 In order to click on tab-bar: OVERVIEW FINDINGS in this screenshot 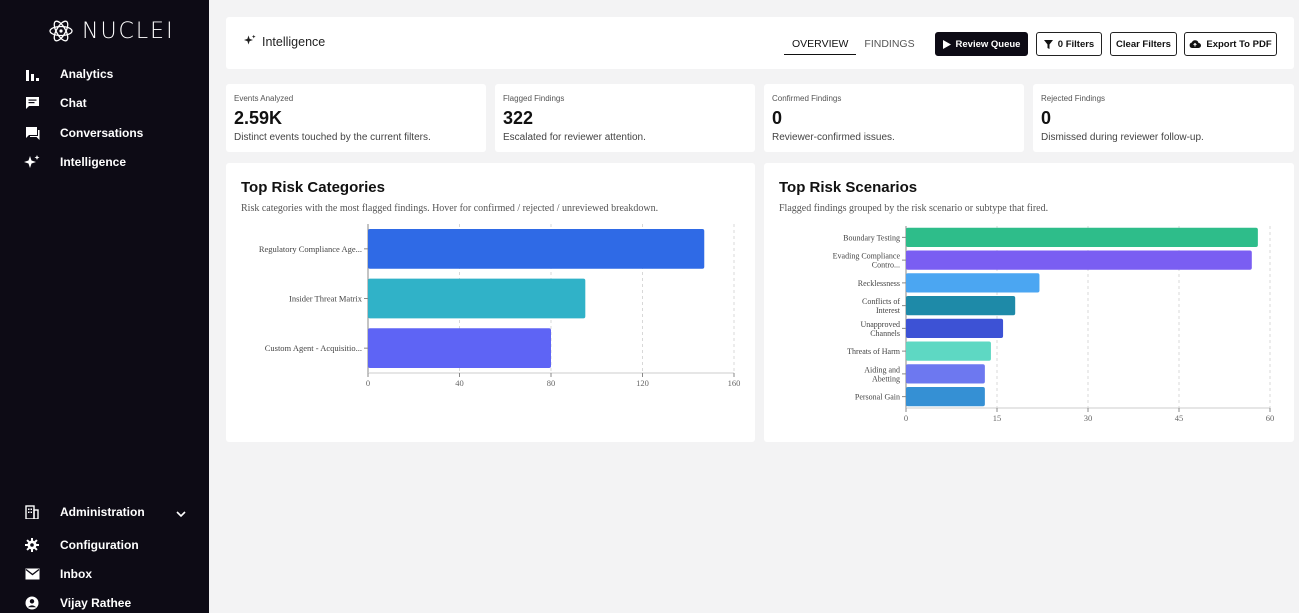, I will do `click(853, 46)`.